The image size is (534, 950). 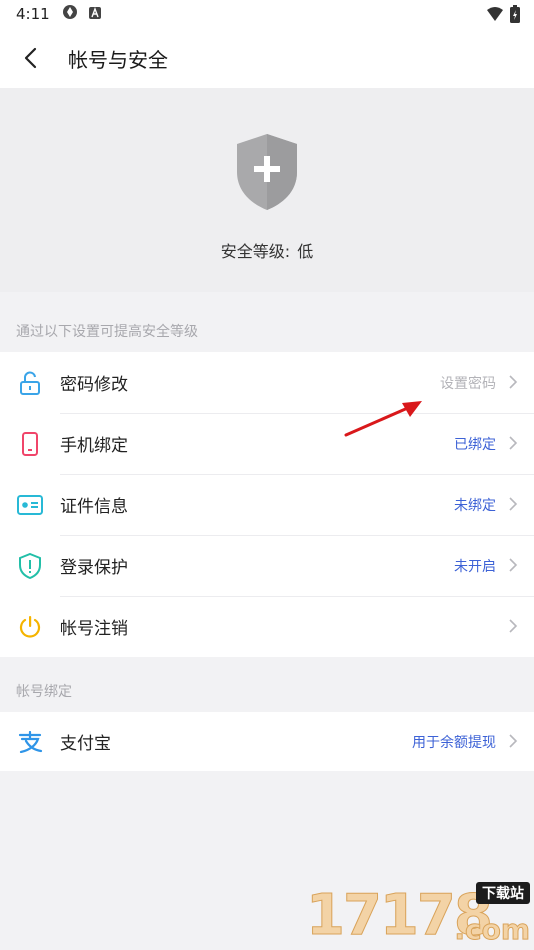 What do you see at coordinates (383, 419) in the screenshot?
I see `annotation-arrow` at bounding box center [383, 419].